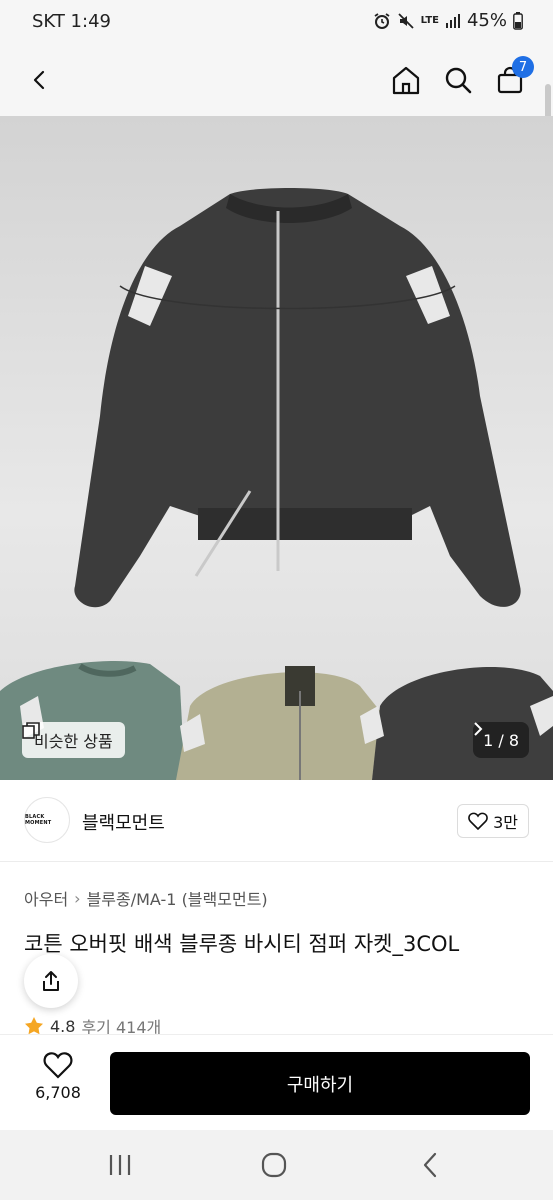 This screenshot has width=553, height=1200. What do you see at coordinates (46, 898) in the screenshot?
I see `breadcrumb-category: 아우터` at bounding box center [46, 898].